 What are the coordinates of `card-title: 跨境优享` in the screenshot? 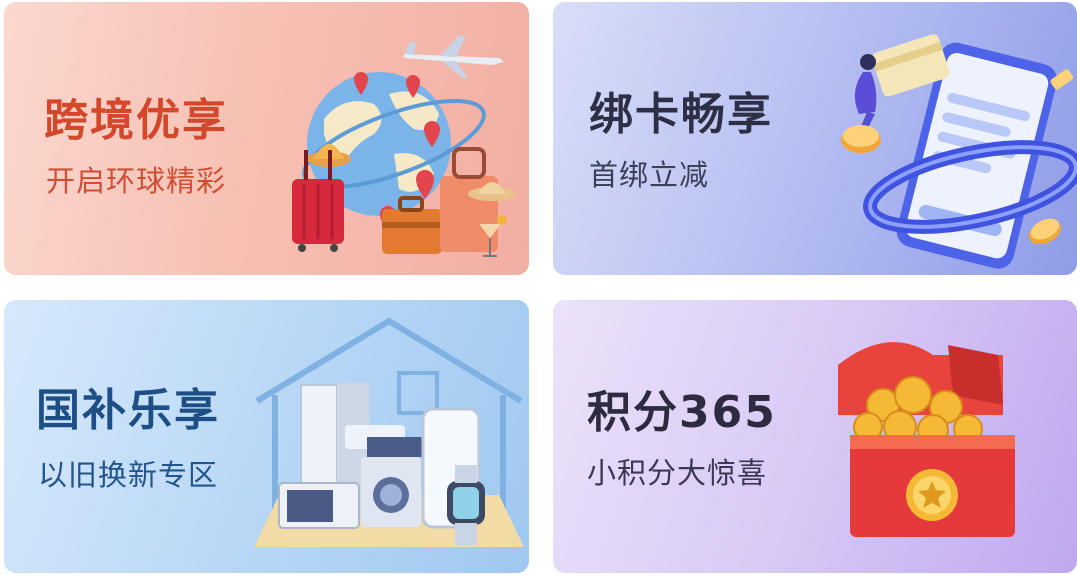 It's located at (136, 120).